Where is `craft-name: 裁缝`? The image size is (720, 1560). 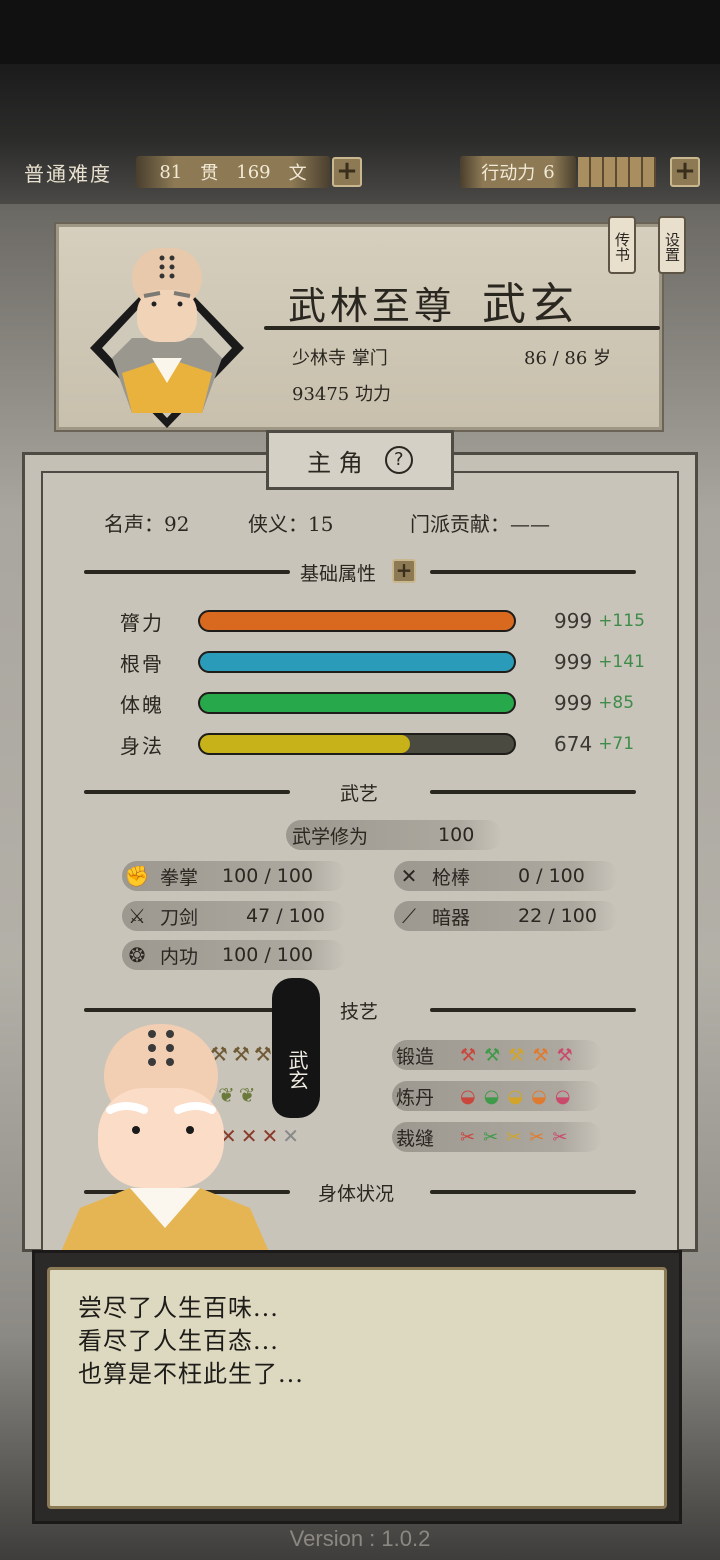 craft-name: 裁缝 is located at coordinates (415, 1138).